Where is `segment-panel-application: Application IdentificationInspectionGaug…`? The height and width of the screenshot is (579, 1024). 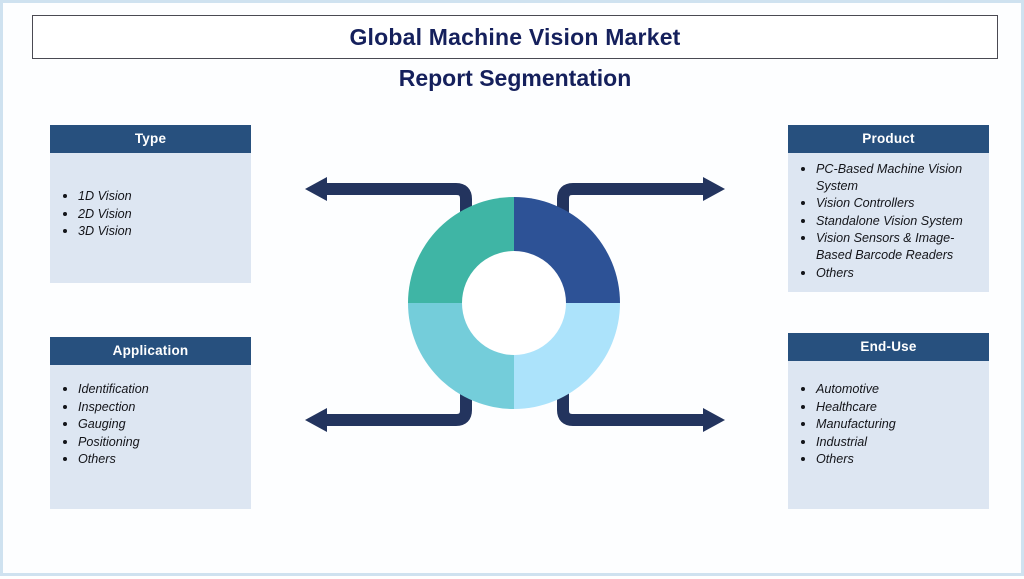
segment-panel-application: Application IdentificationInspectionGaug… is located at coordinates (150, 423).